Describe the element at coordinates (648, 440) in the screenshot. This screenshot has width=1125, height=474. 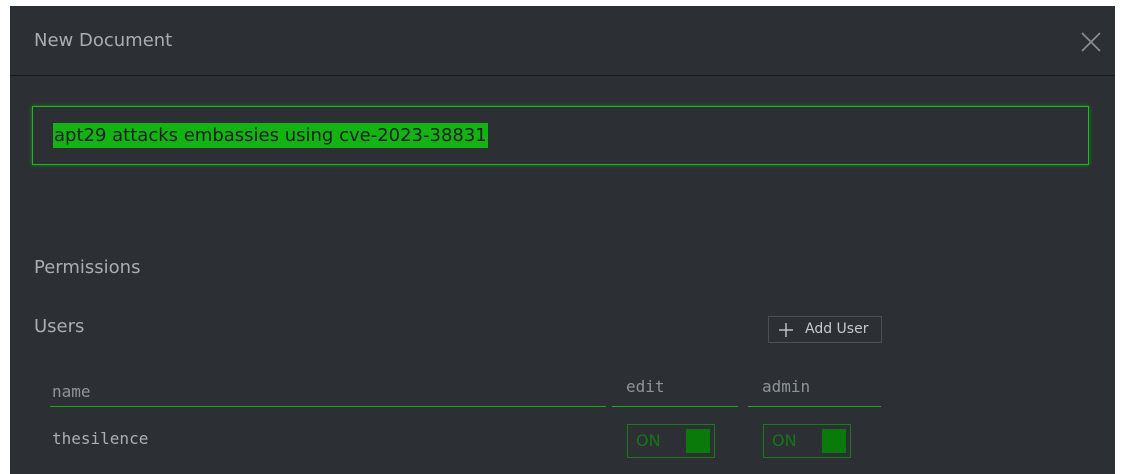
I see `edit-toggle-label: ON` at that location.